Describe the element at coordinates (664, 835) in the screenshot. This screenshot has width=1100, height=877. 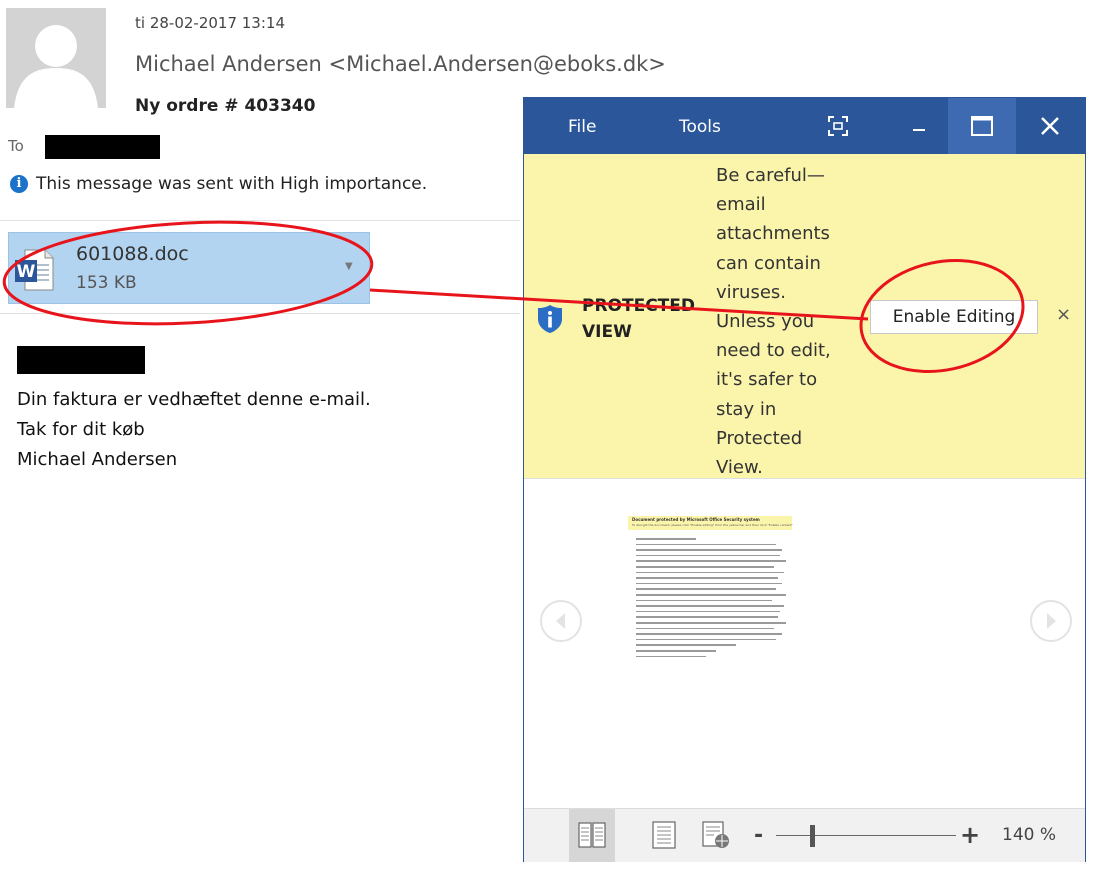
I see `print-layout-icon` at that location.